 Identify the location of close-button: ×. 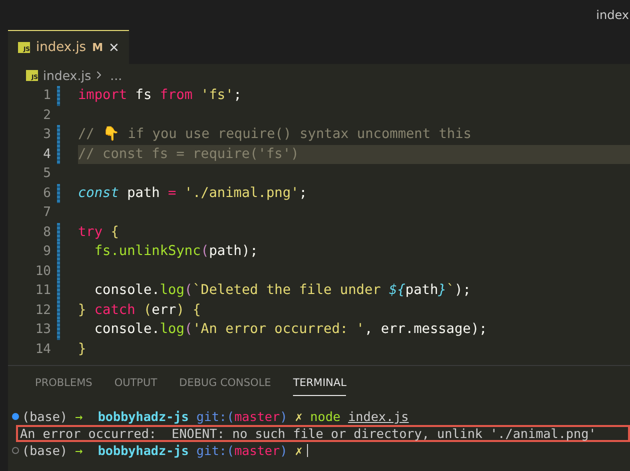
(114, 47).